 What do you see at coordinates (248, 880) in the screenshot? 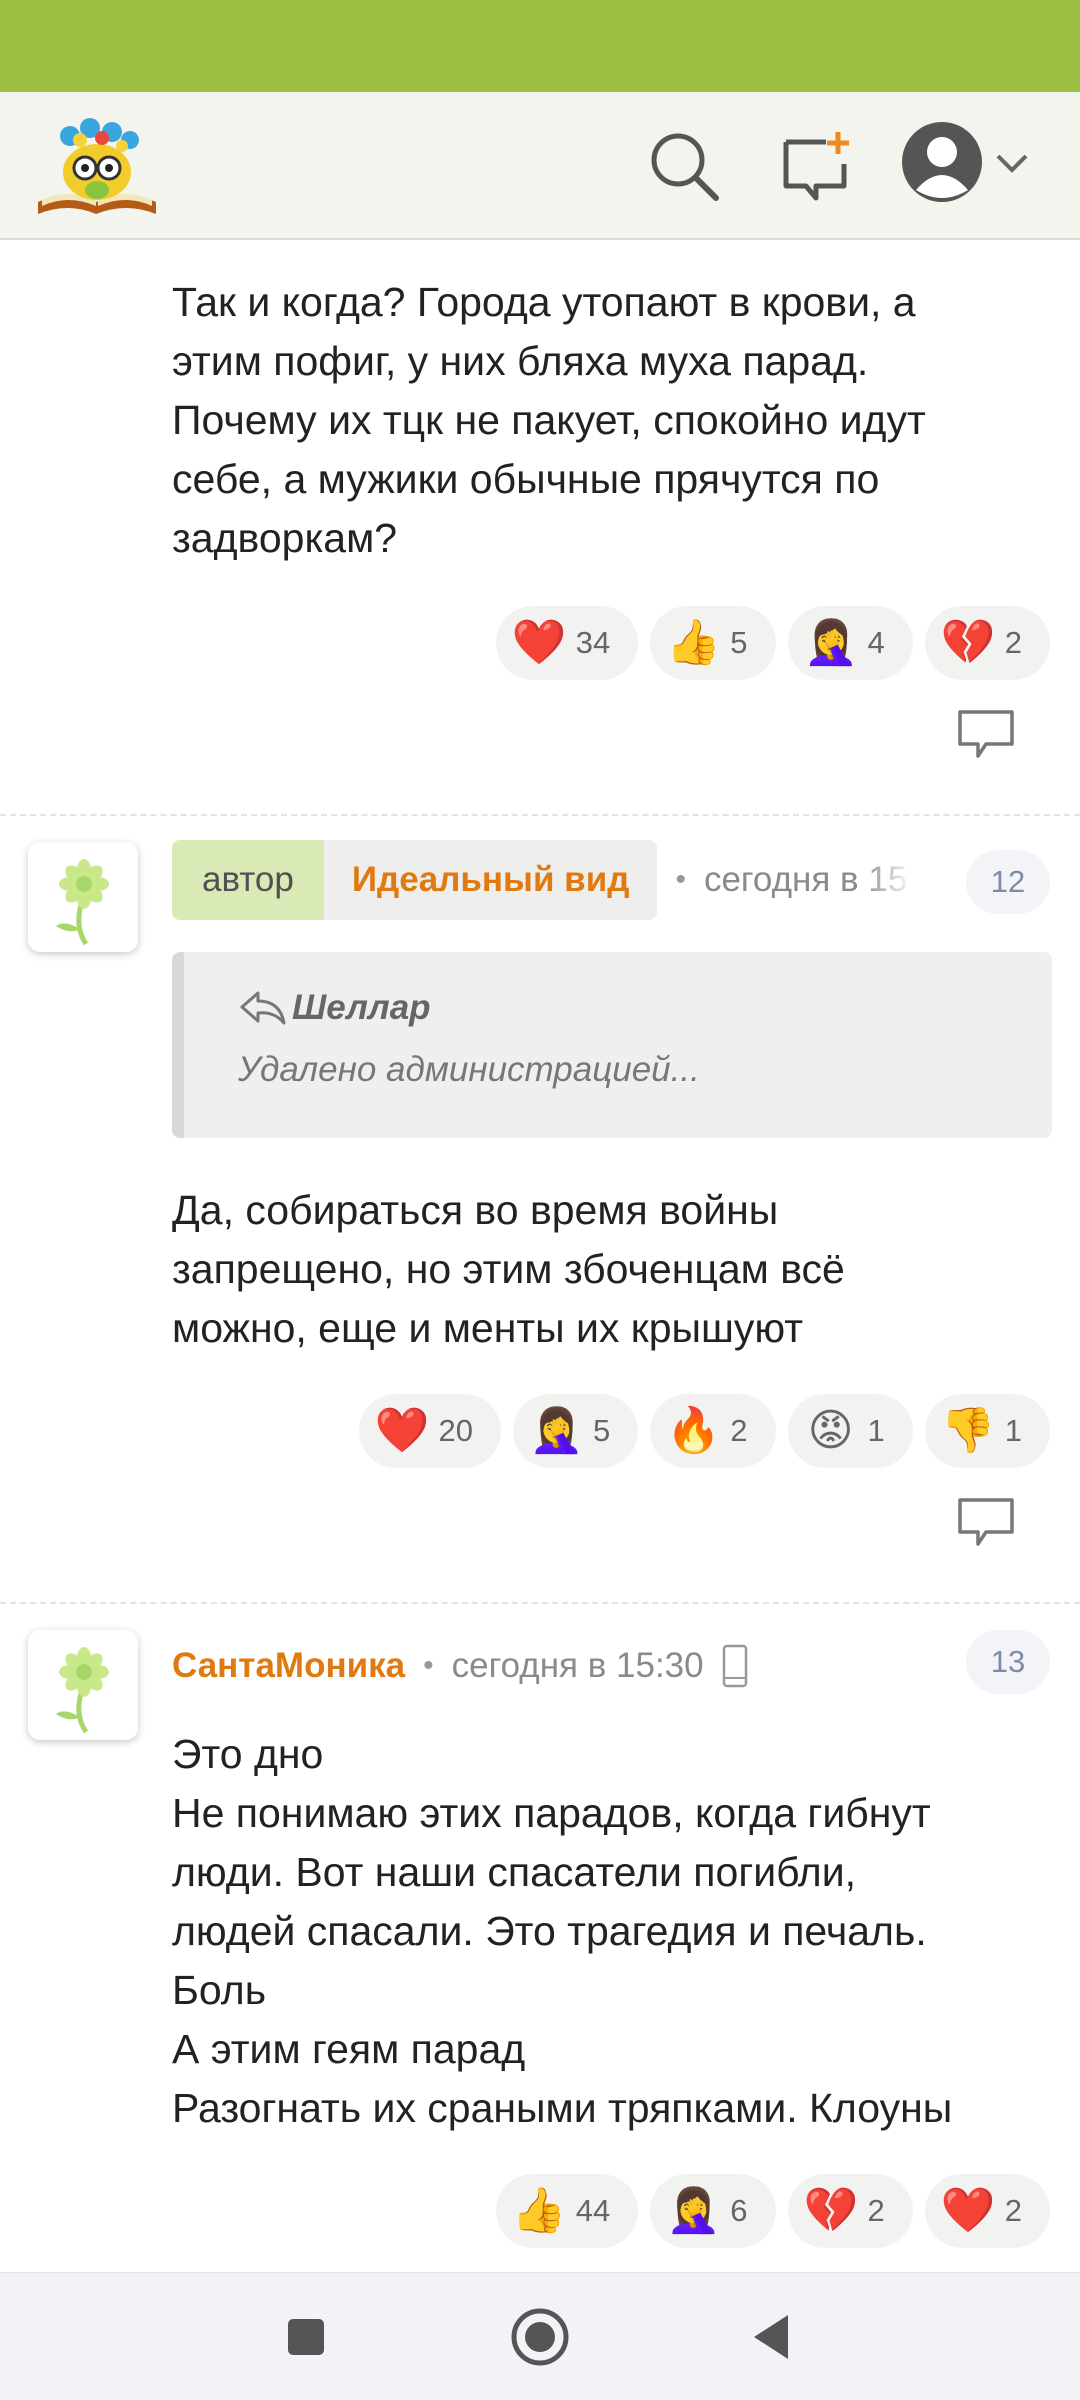
I see `author-tag: автор` at bounding box center [248, 880].